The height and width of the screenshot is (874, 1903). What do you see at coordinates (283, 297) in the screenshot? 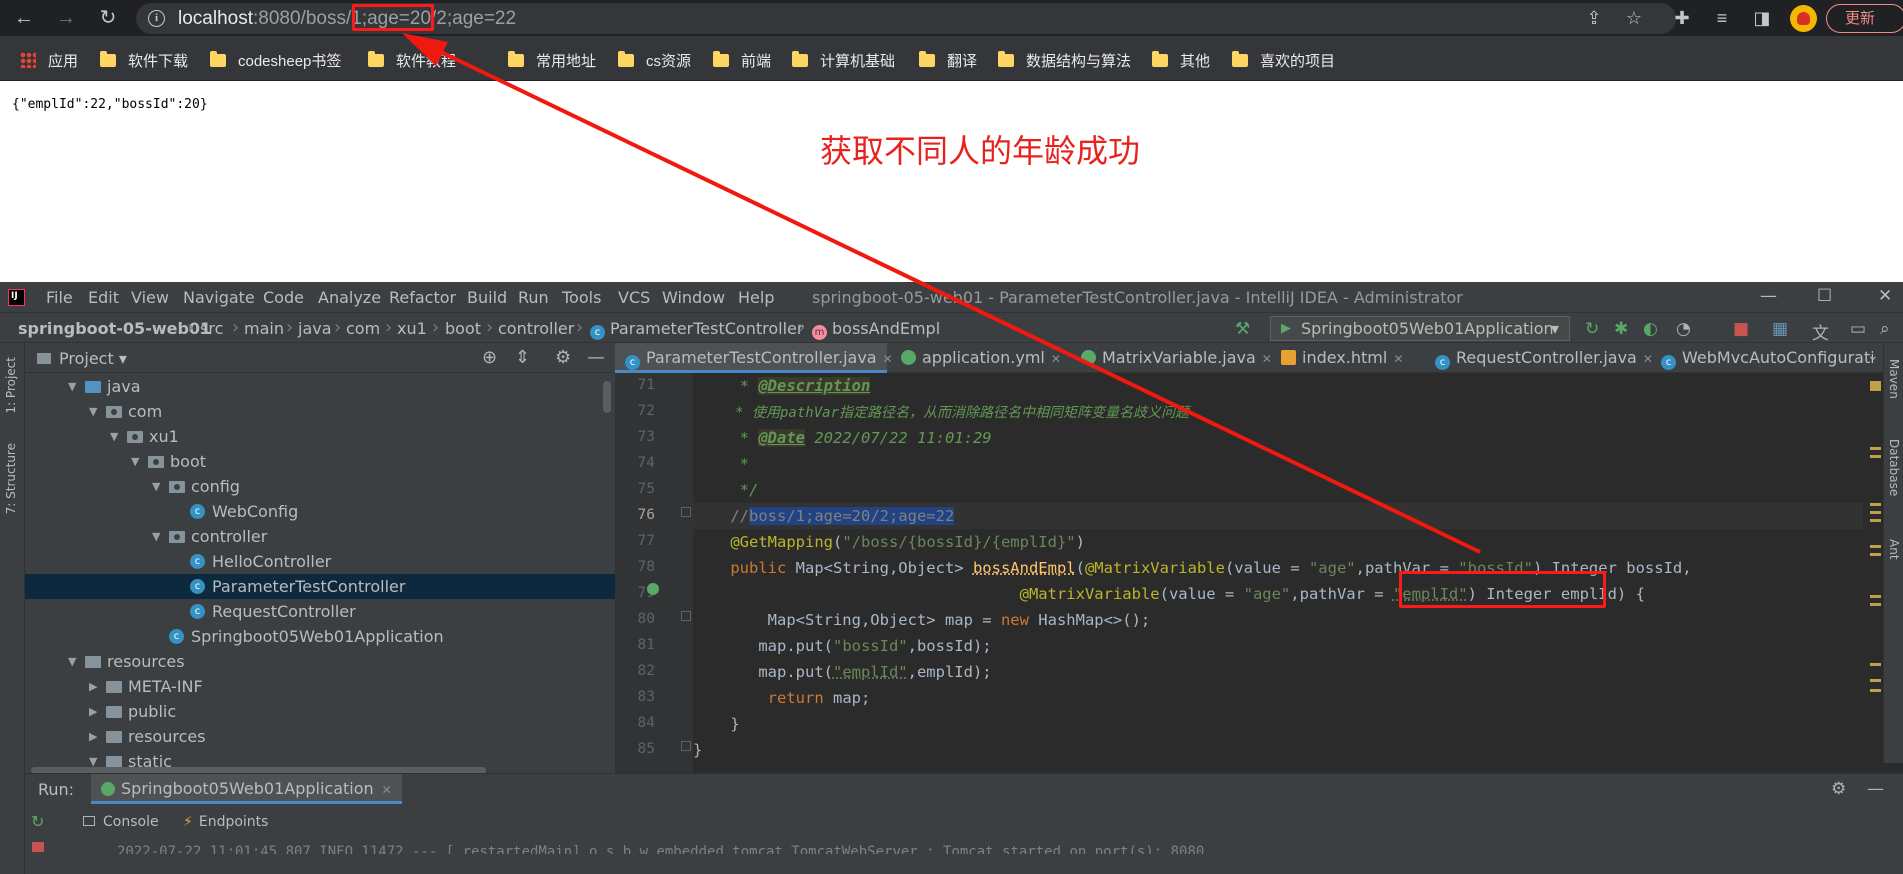
I see `menu-code: Code` at bounding box center [283, 297].